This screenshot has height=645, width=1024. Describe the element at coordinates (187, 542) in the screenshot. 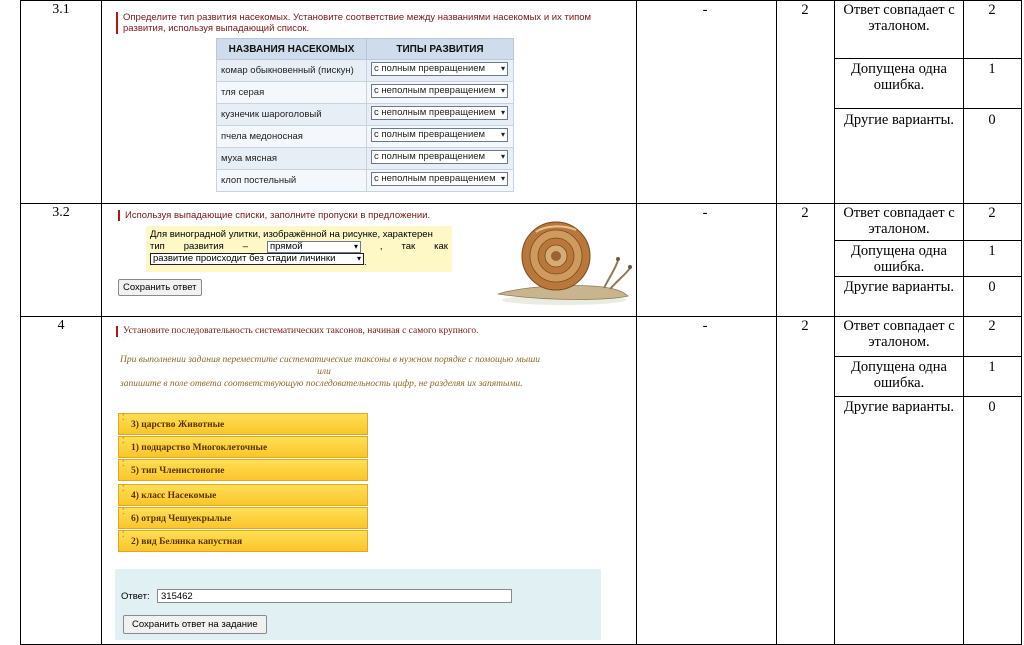

I see `taxon-label: 2) вид Белянка капустная` at that location.